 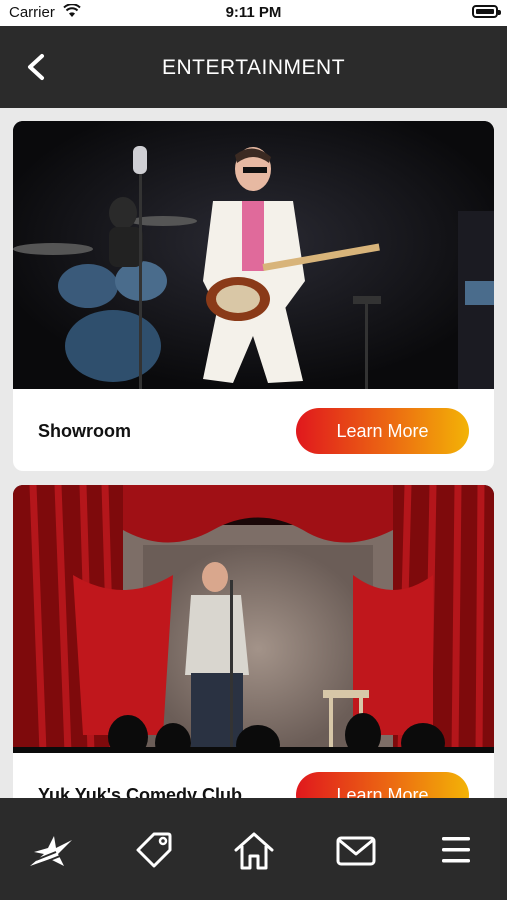 I want to click on venue-name: Yuk Yuk's Comedy Club, so click(x=140, y=791).